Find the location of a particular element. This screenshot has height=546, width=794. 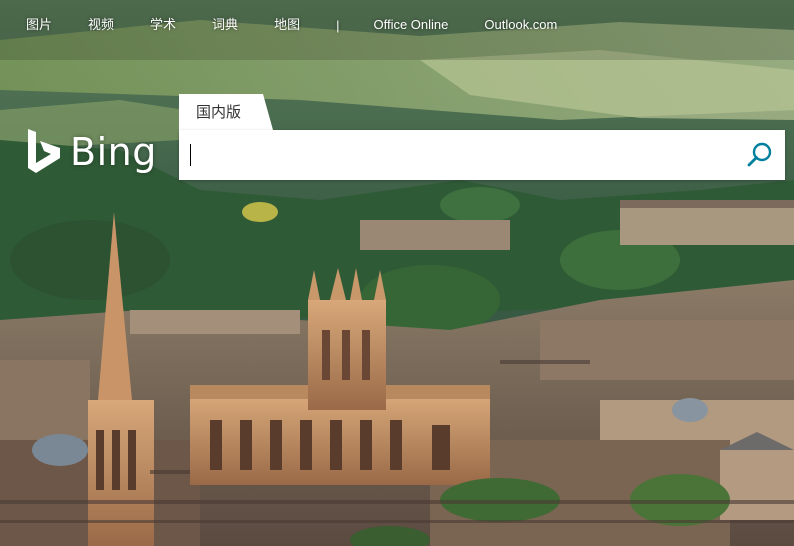

search-box is located at coordinates (482, 156).